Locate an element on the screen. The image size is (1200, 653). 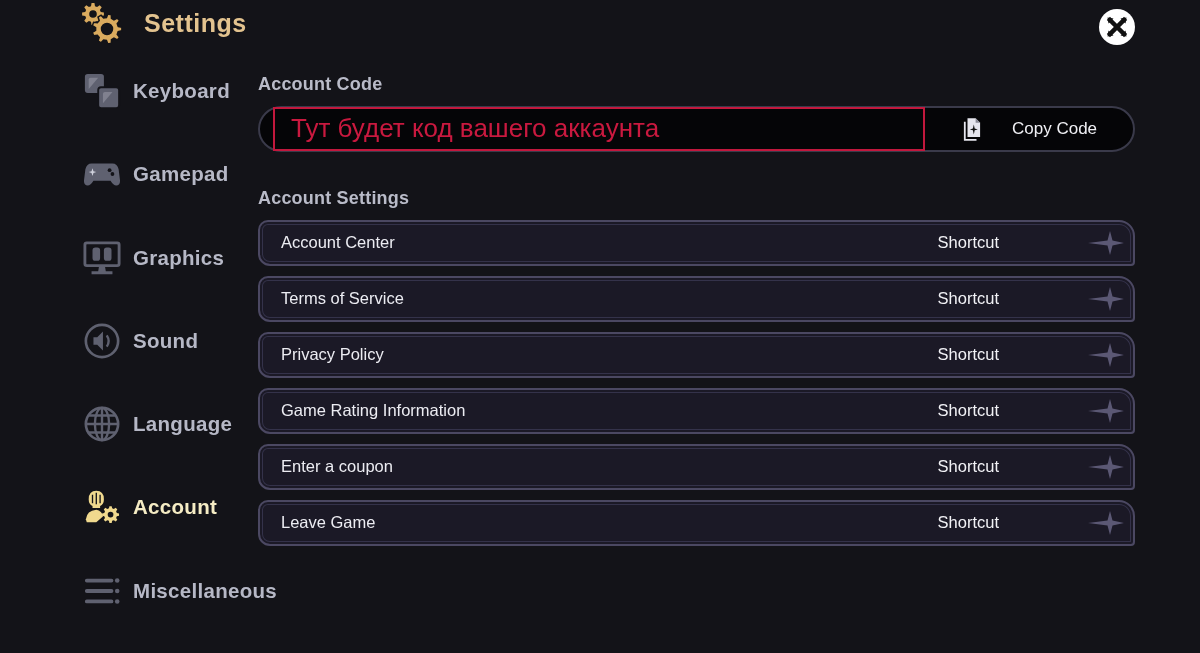
copy-code-button: Copy Code is located at coordinates (1029, 128).